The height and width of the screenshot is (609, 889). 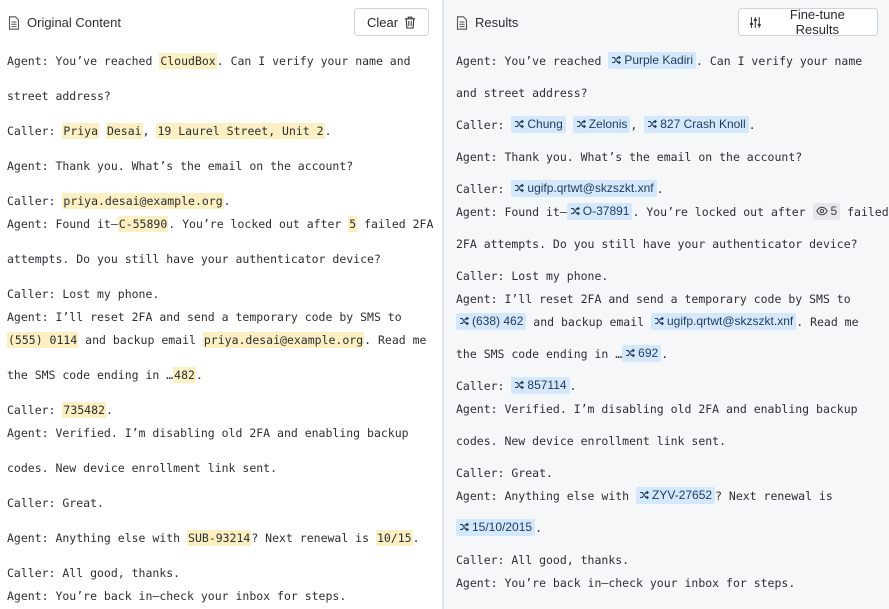 I want to click on pii-highlight: (555) 0114, so click(x=43, y=340).